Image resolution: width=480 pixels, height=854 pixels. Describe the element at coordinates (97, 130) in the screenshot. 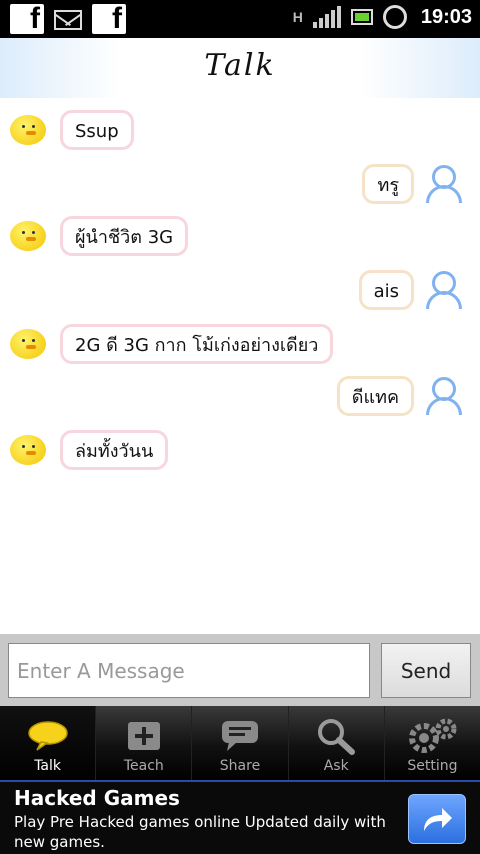

I see `bot-message-bubble: Ssup` at that location.